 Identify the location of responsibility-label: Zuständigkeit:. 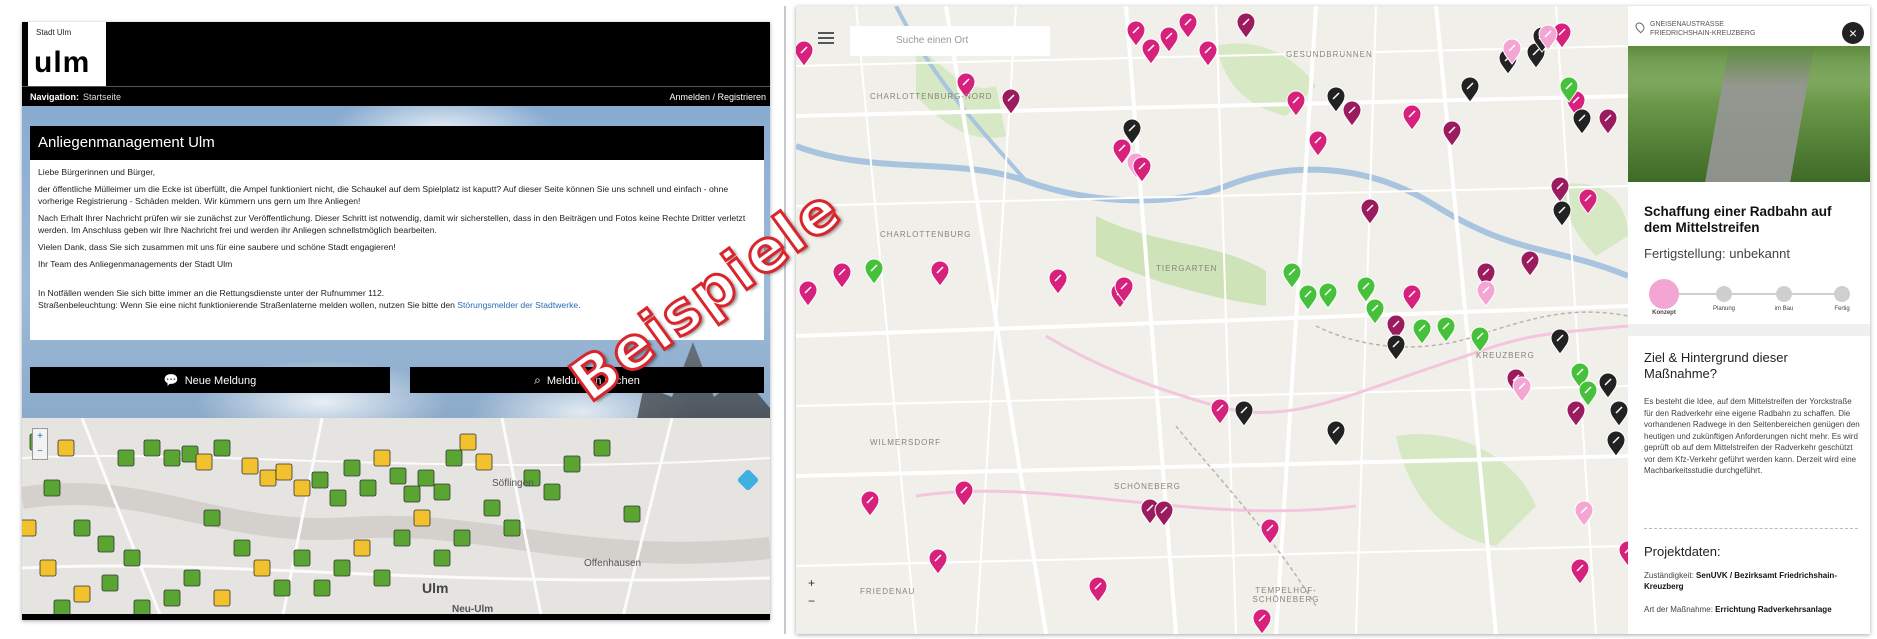
(1669, 575).